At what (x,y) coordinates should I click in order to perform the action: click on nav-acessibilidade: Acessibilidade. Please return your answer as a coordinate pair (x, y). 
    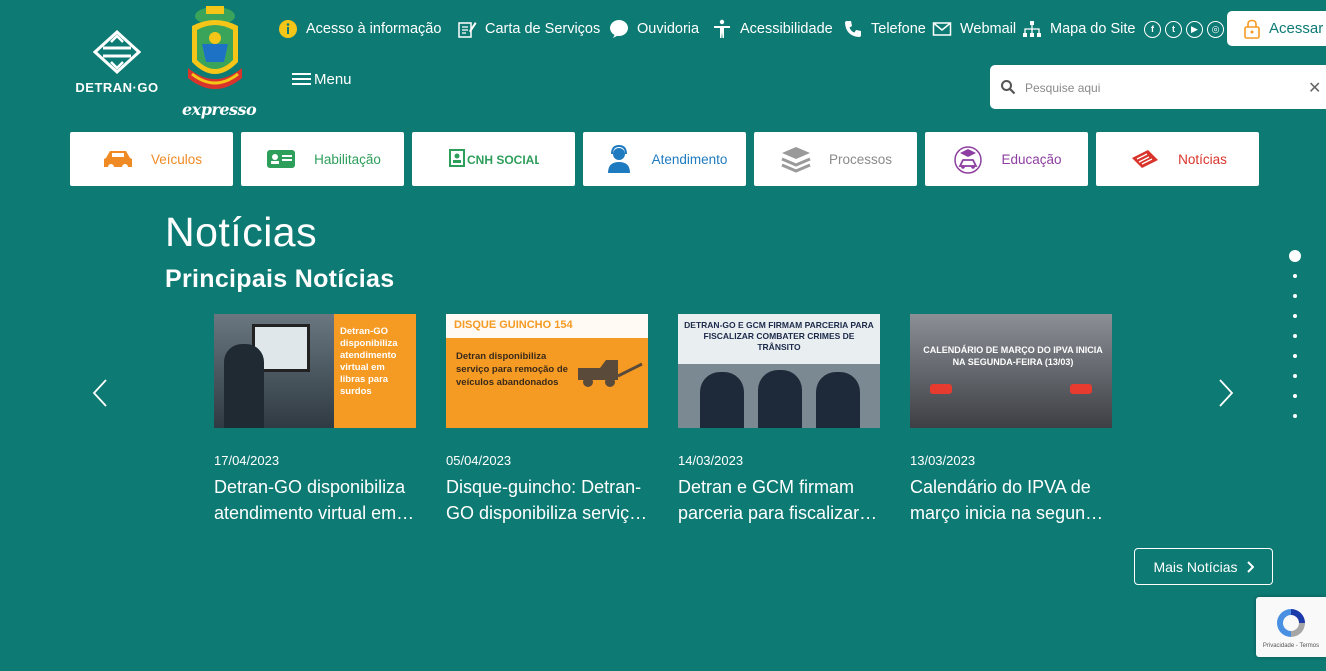
    Looking at the image, I should click on (777, 29).